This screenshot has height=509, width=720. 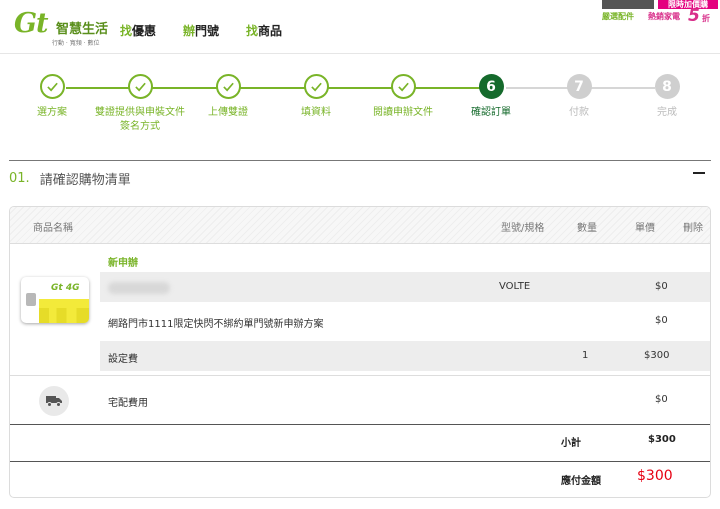 What do you see at coordinates (699, 173) in the screenshot?
I see `collapse-icon` at bounding box center [699, 173].